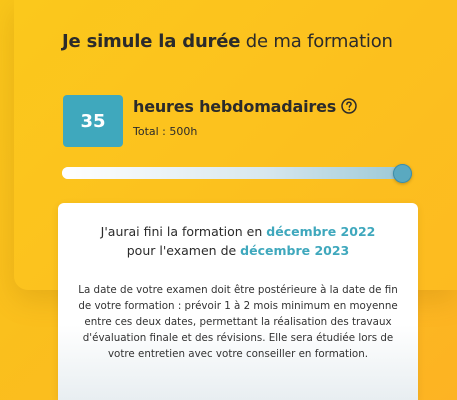 The height and width of the screenshot is (400, 457). I want to click on simulator-title: Je simule la durée de ma formation, so click(252, 42).